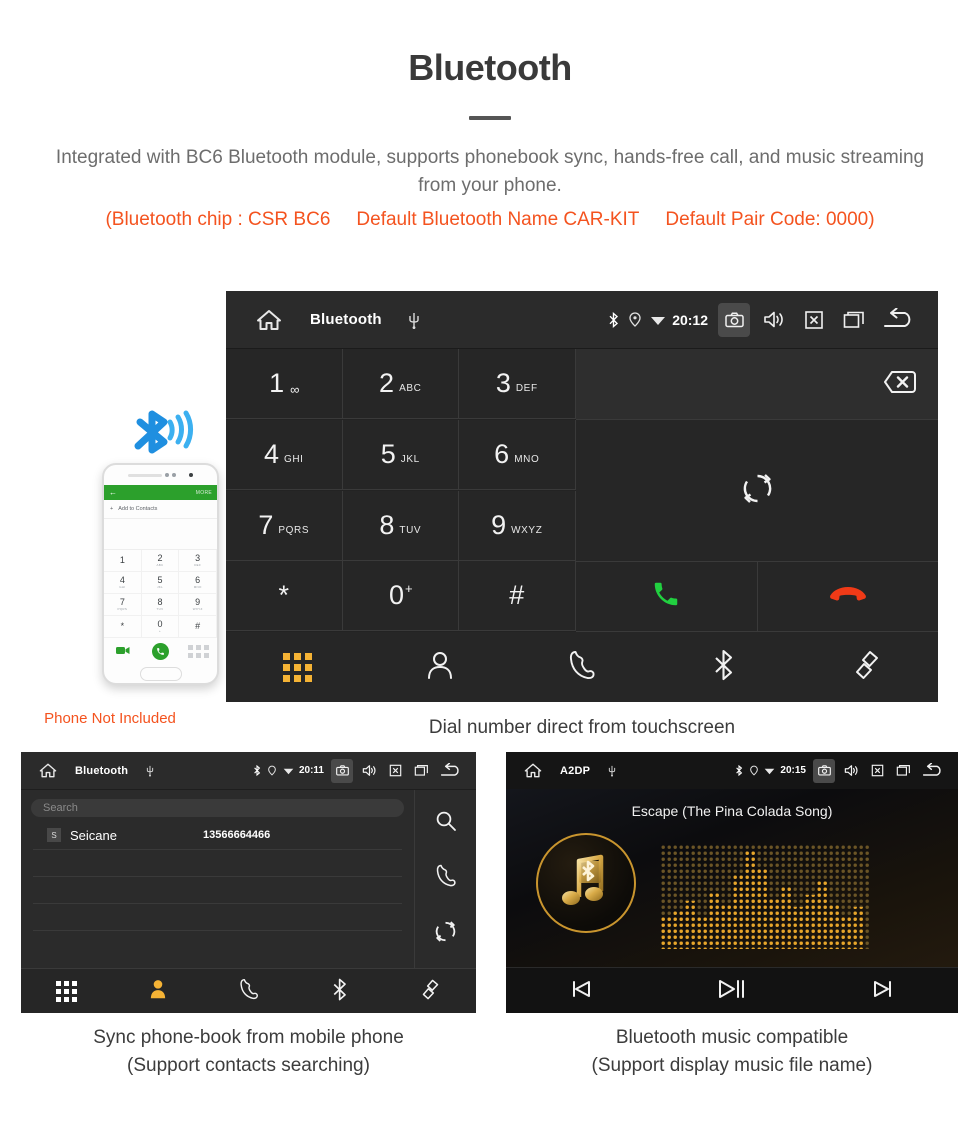 The height and width of the screenshot is (1143, 980). What do you see at coordinates (160, 534) in the screenshot?
I see `phone-number-area` at bounding box center [160, 534].